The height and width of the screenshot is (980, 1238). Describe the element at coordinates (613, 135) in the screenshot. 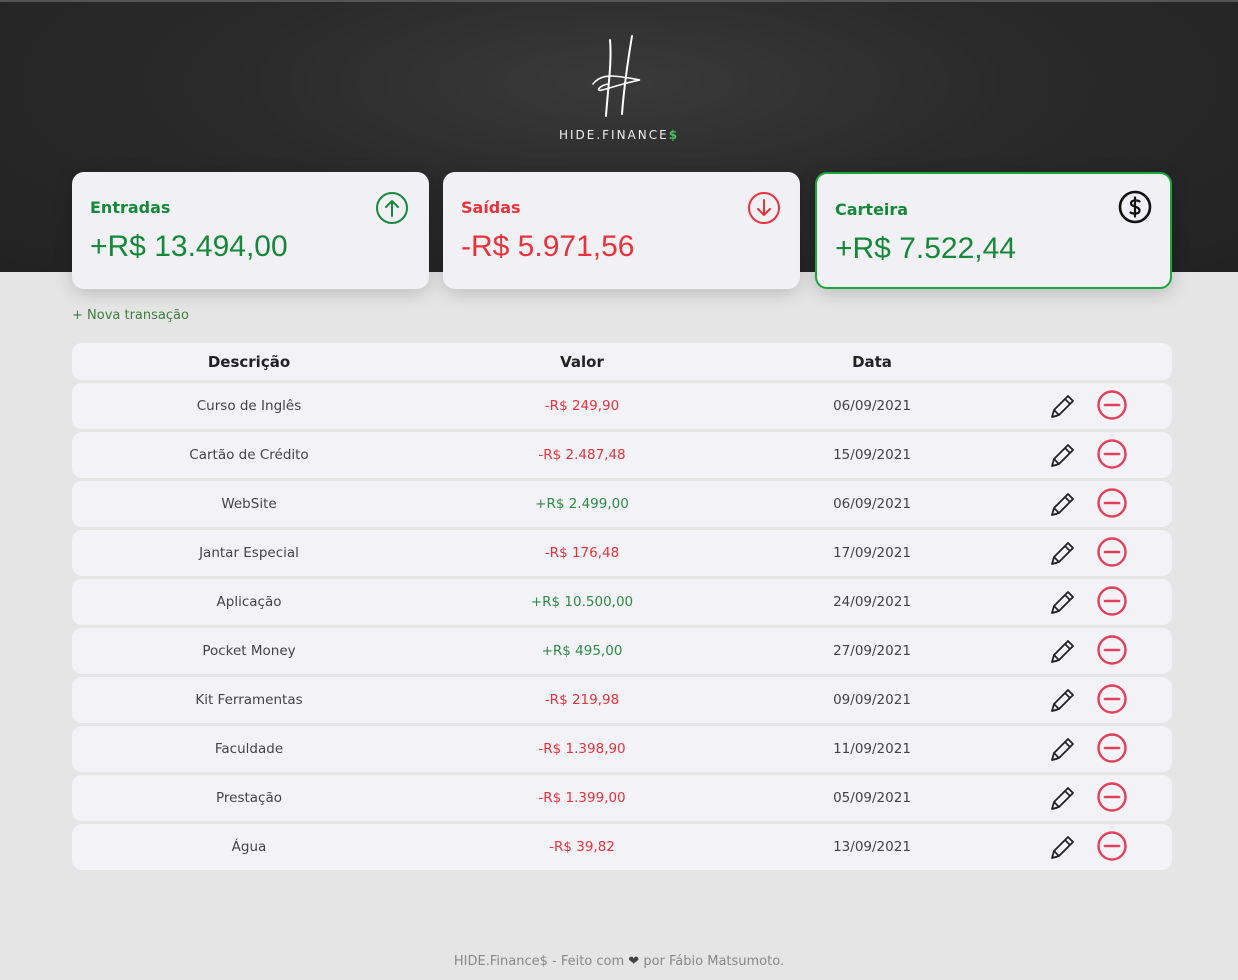

I see `brand-name-text: HIDE.FINANCE` at that location.